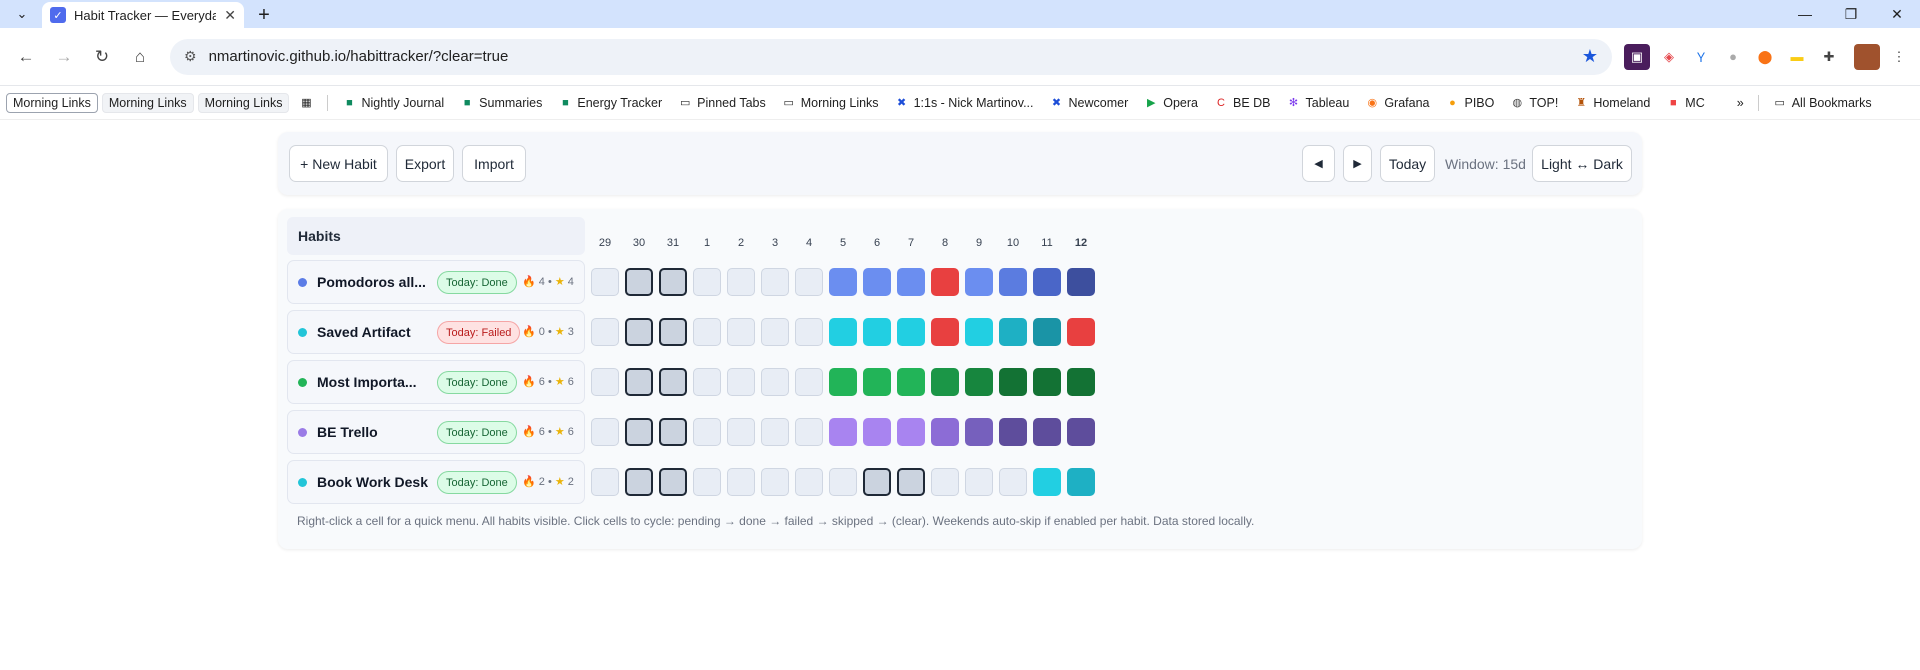  Describe the element at coordinates (1822, 103) in the screenshot. I see `all-bookmarks-folder: ▭ All Bookmarks` at that location.